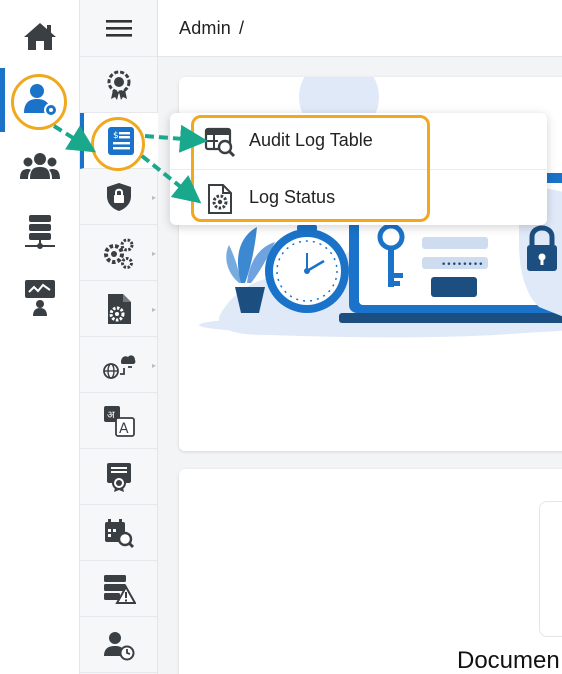 This screenshot has width=562, height=674. I want to click on admin-user-icon, so click(41, 100).